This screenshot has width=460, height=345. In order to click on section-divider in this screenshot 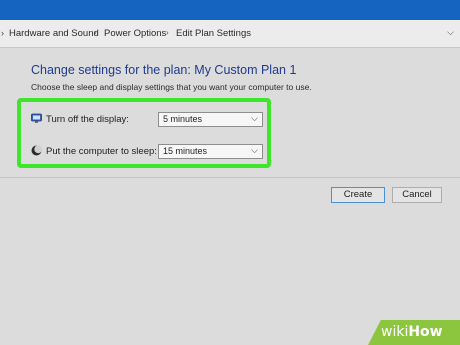, I will do `click(230, 177)`.